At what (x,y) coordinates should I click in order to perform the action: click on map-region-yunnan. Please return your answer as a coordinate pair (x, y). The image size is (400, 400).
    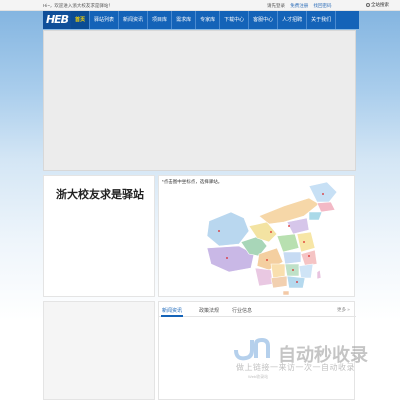
    Looking at the image, I should click on (264, 277).